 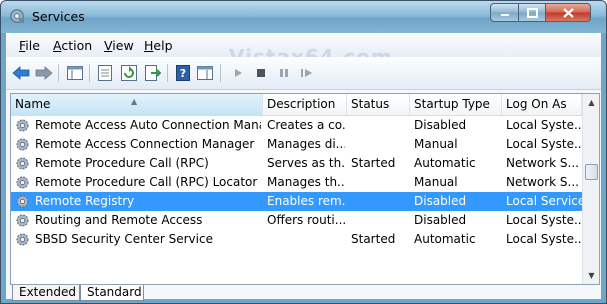 I want to click on column-header-name: ▲ Name, so click(x=137, y=104).